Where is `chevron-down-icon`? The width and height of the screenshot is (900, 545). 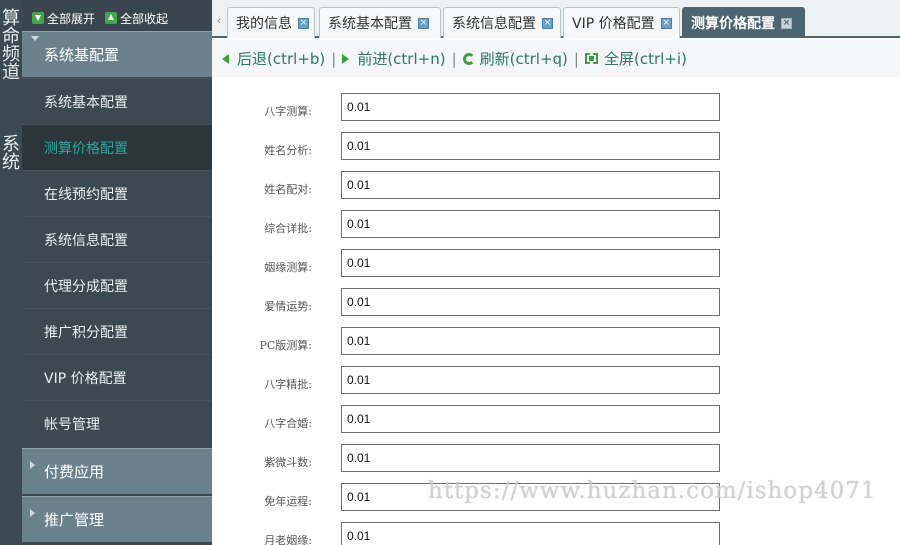 chevron-down-icon is located at coordinates (35, 38).